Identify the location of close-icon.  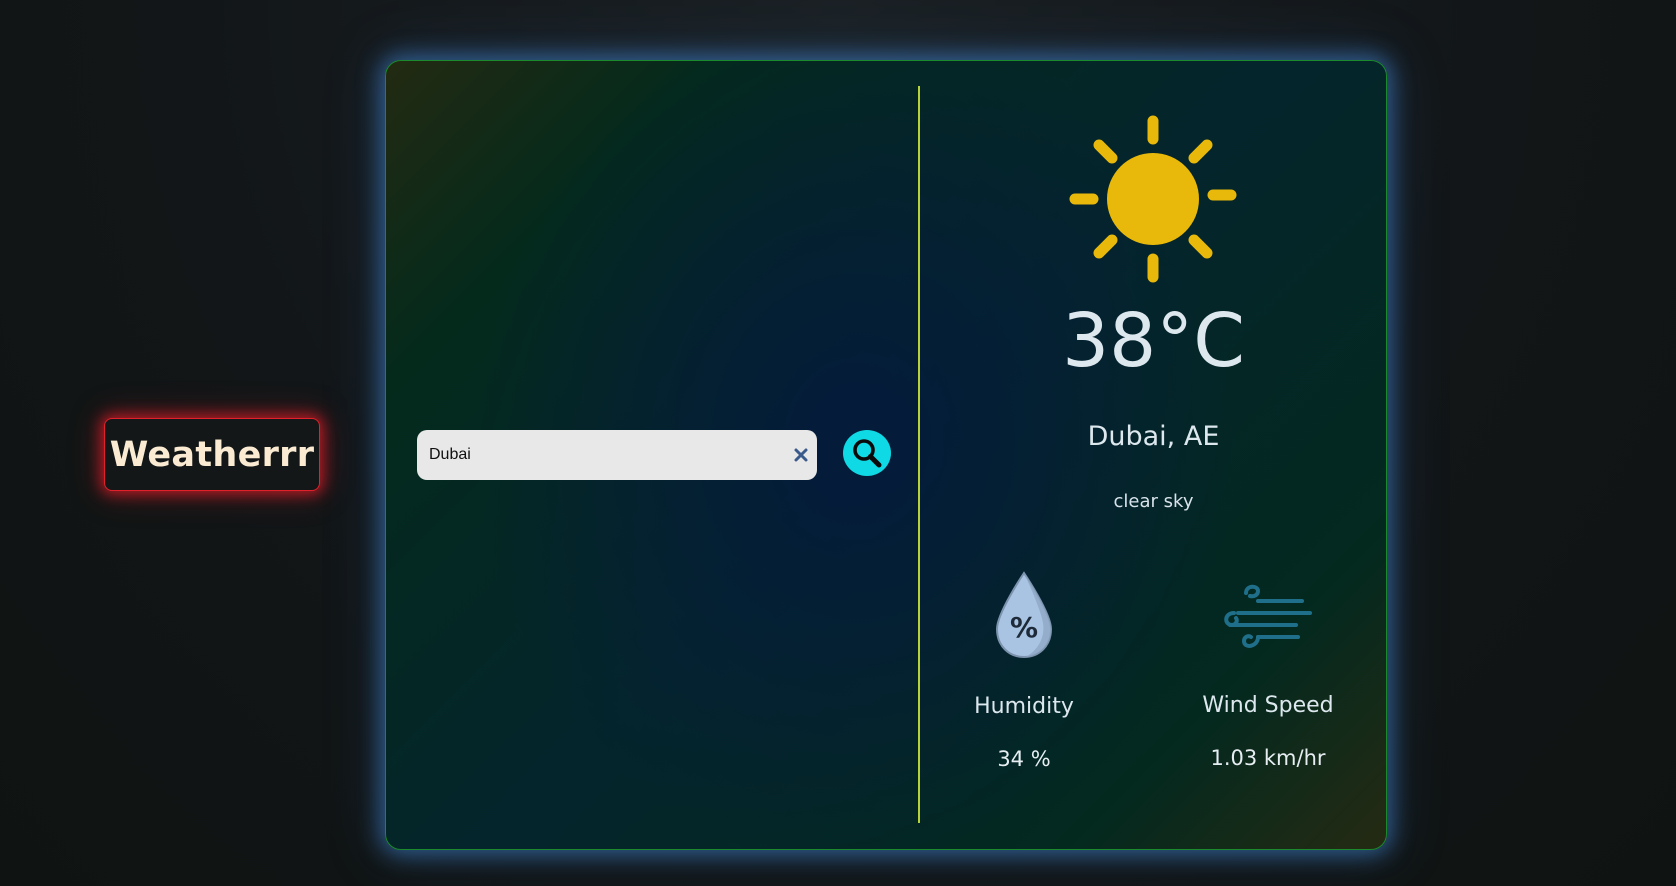
(801, 455).